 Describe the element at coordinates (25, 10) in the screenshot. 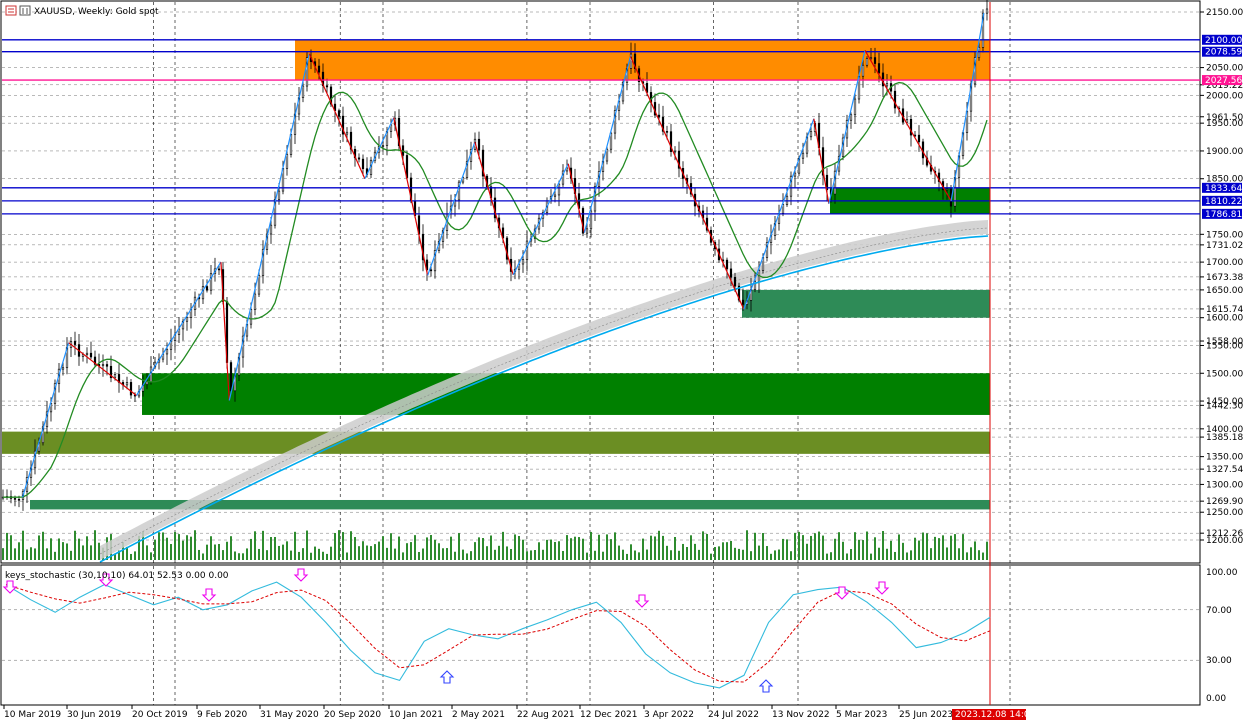

I see `trade-panel-icon` at that location.